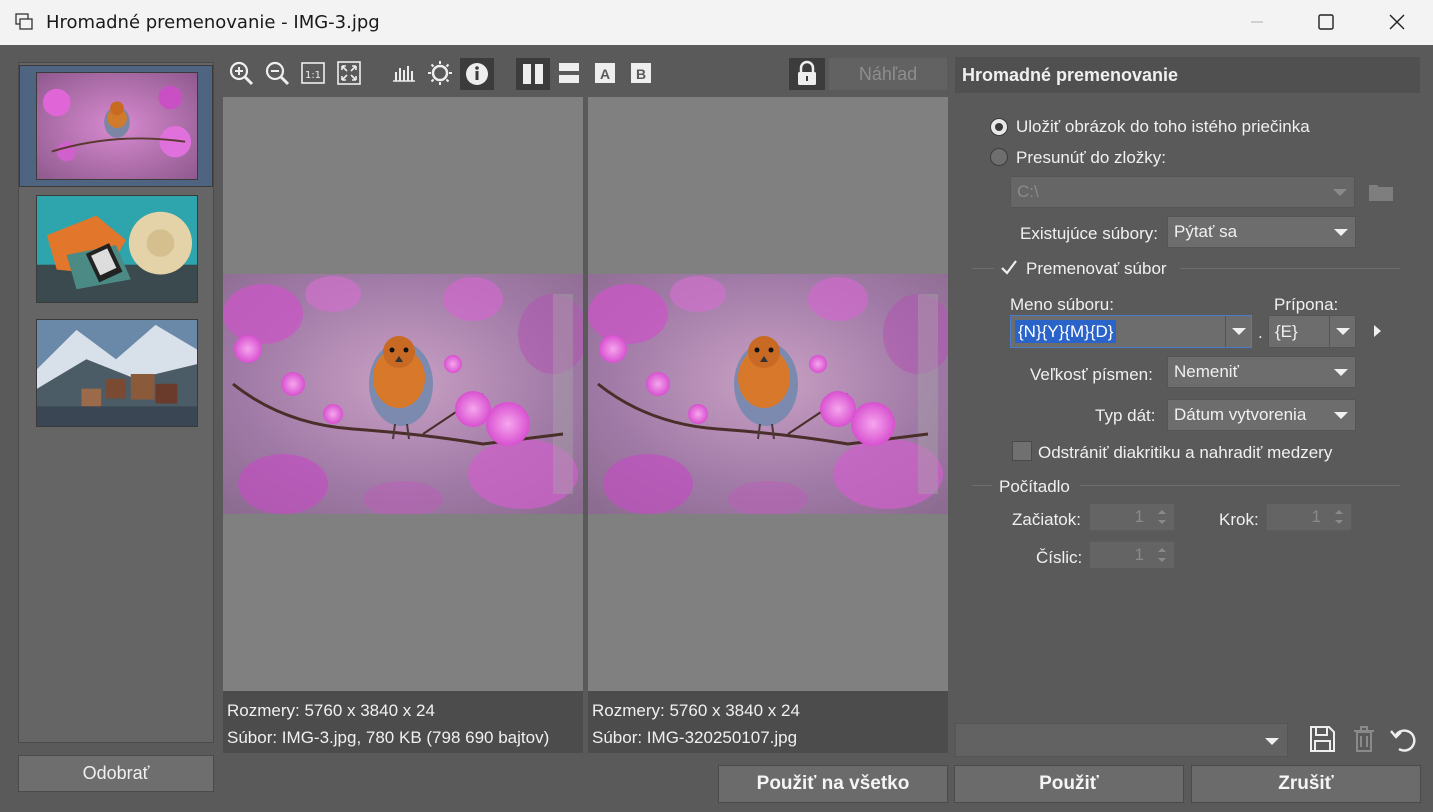 The height and width of the screenshot is (812, 1433). Describe the element at coordinates (1316, 516) in the screenshot. I see `step-value: 1` at that location.